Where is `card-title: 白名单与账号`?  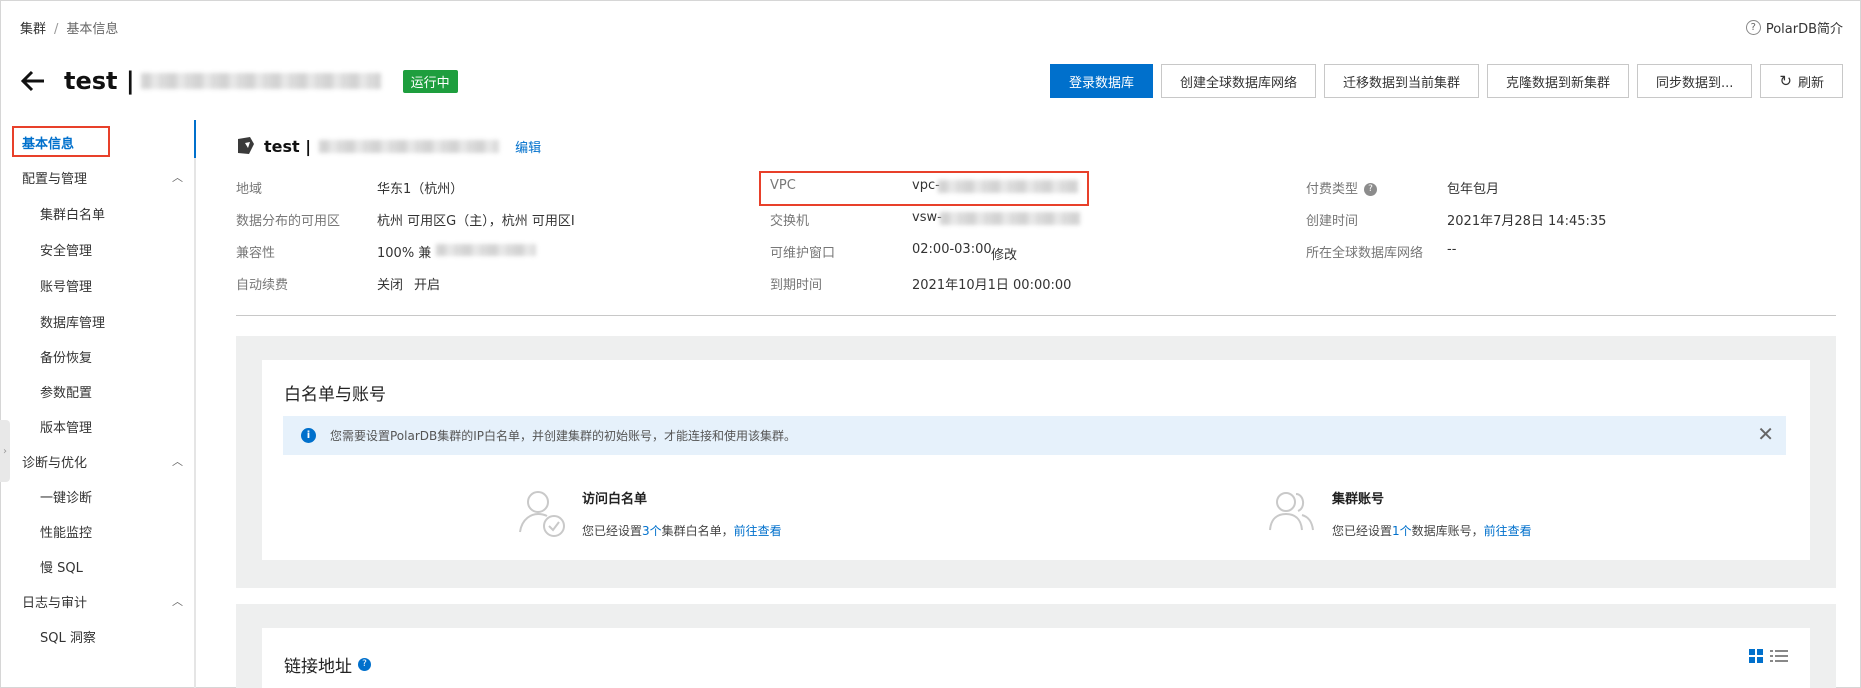 card-title: 白名单与账号 is located at coordinates (335, 395).